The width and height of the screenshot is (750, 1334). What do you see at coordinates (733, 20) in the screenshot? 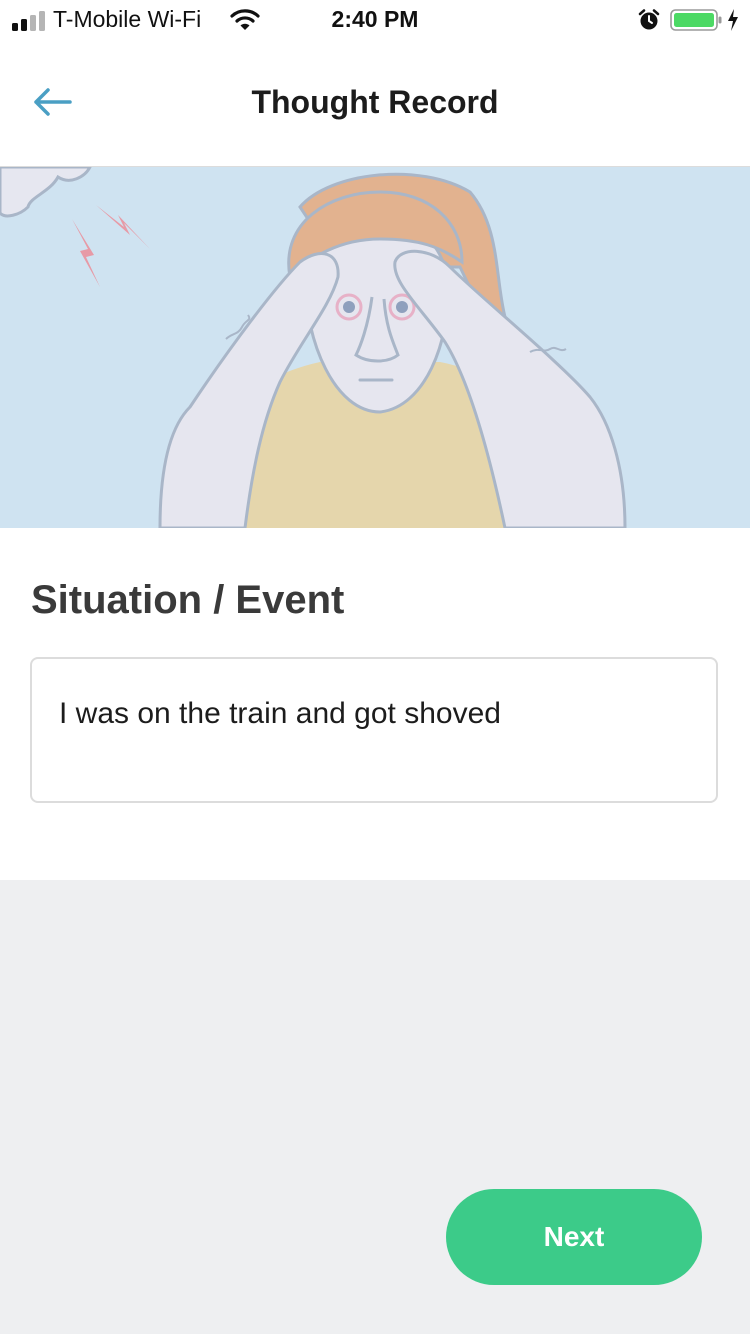
I see `charging-bolt-icon` at bounding box center [733, 20].